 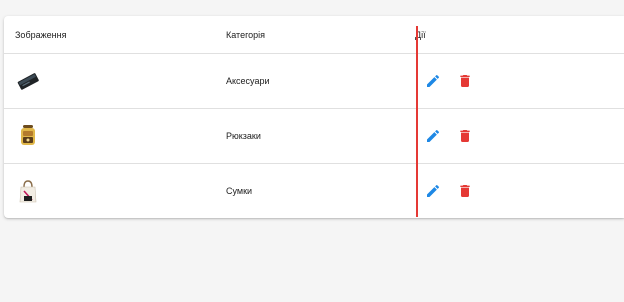 What do you see at coordinates (417, 121) in the screenshot?
I see `column-divider` at bounding box center [417, 121].